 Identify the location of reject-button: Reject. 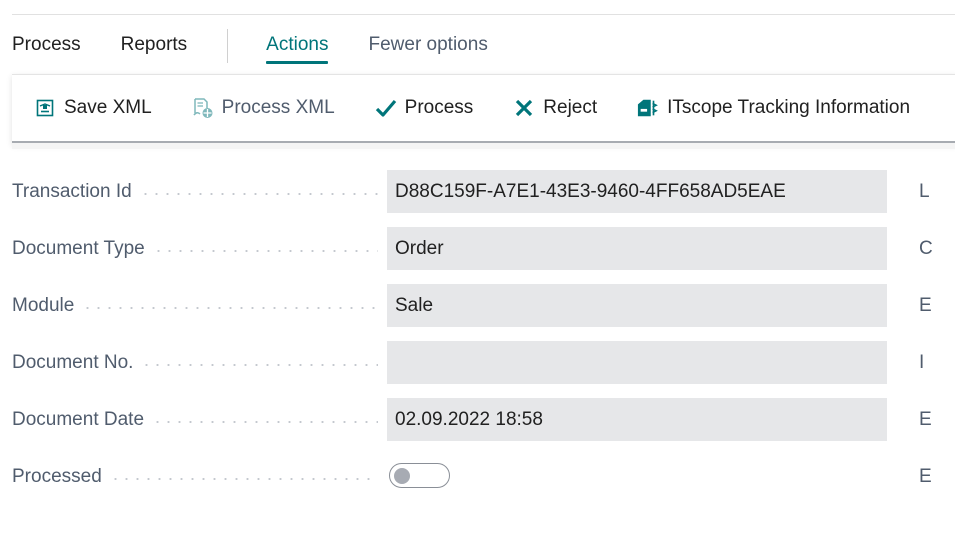
(555, 108).